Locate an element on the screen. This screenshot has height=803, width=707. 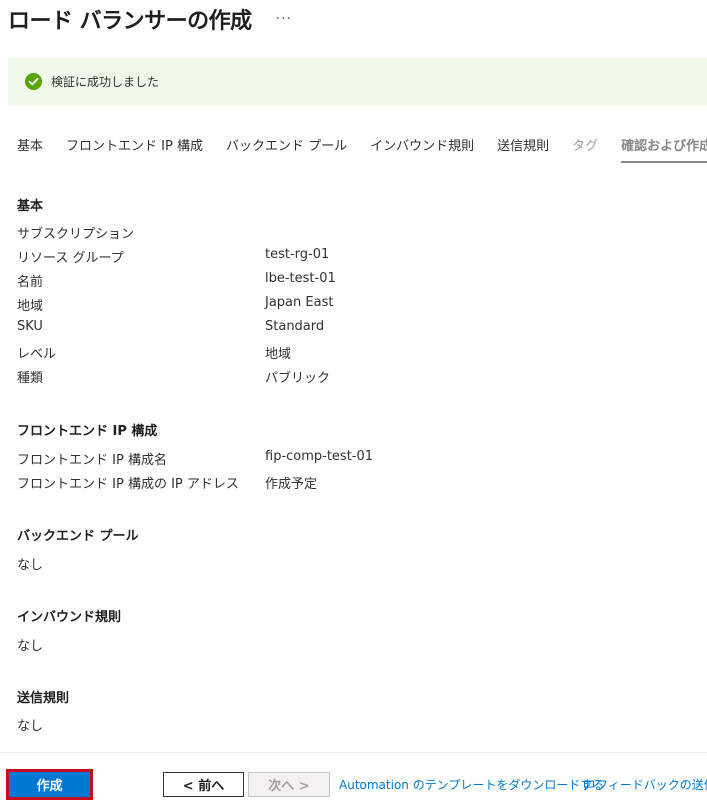
tab-tags: タグ is located at coordinates (585, 146).